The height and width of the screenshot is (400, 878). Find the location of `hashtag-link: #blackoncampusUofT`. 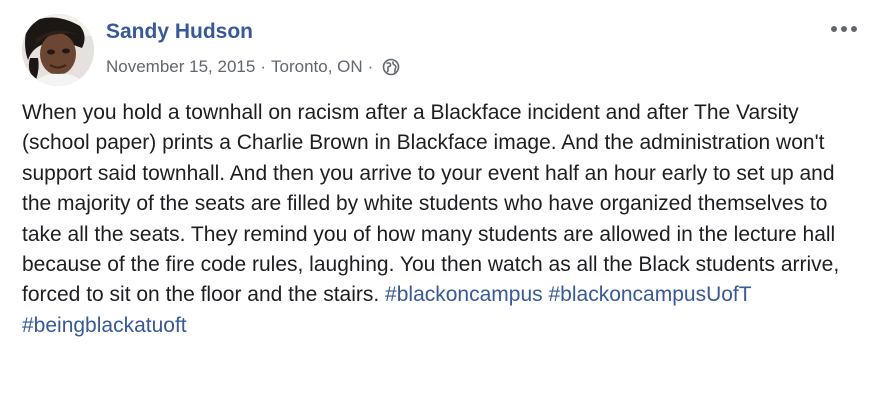

hashtag-link: #blackoncampusUofT is located at coordinates (649, 294).